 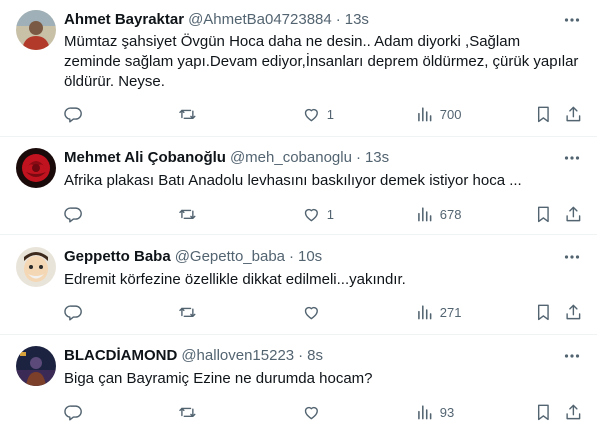 I want to click on views-count: 93, so click(x=447, y=412).